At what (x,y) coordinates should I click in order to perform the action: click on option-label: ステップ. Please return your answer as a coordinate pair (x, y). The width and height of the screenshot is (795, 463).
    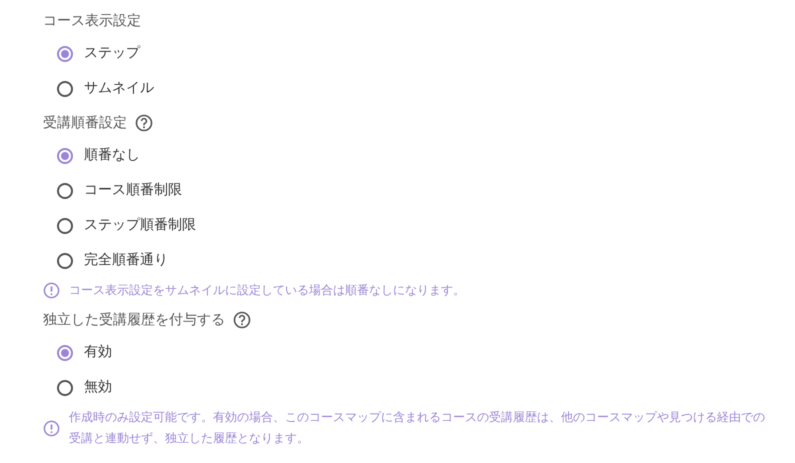
    Looking at the image, I should click on (112, 53).